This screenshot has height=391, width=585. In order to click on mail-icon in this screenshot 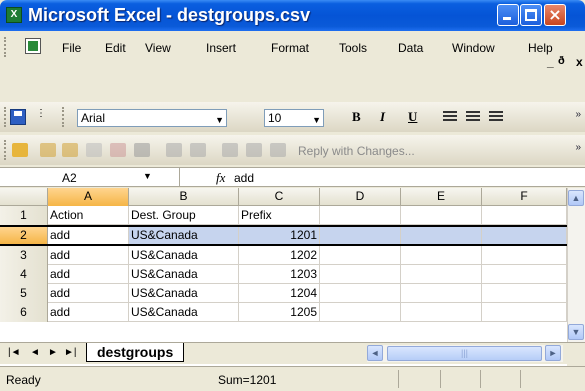, I will do `click(94, 150)`.